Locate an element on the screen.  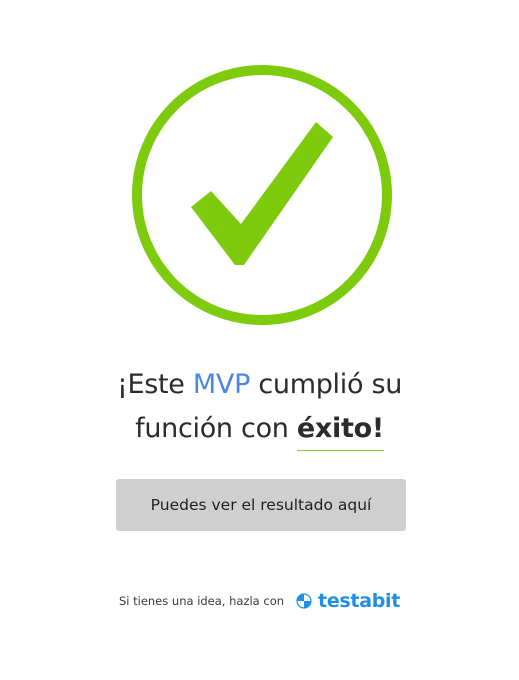
headline-emphasis: éxito! is located at coordinates (340, 431).